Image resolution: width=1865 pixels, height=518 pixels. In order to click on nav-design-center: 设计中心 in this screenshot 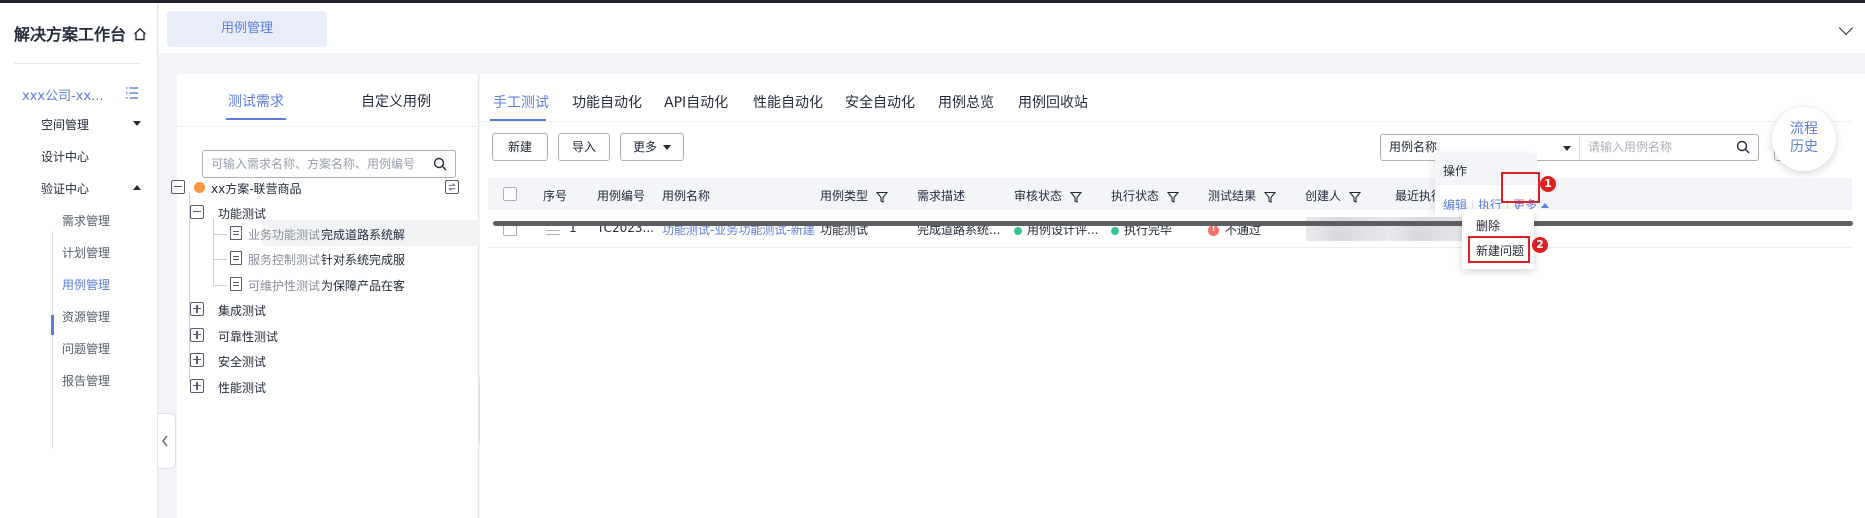, I will do `click(65, 156)`.